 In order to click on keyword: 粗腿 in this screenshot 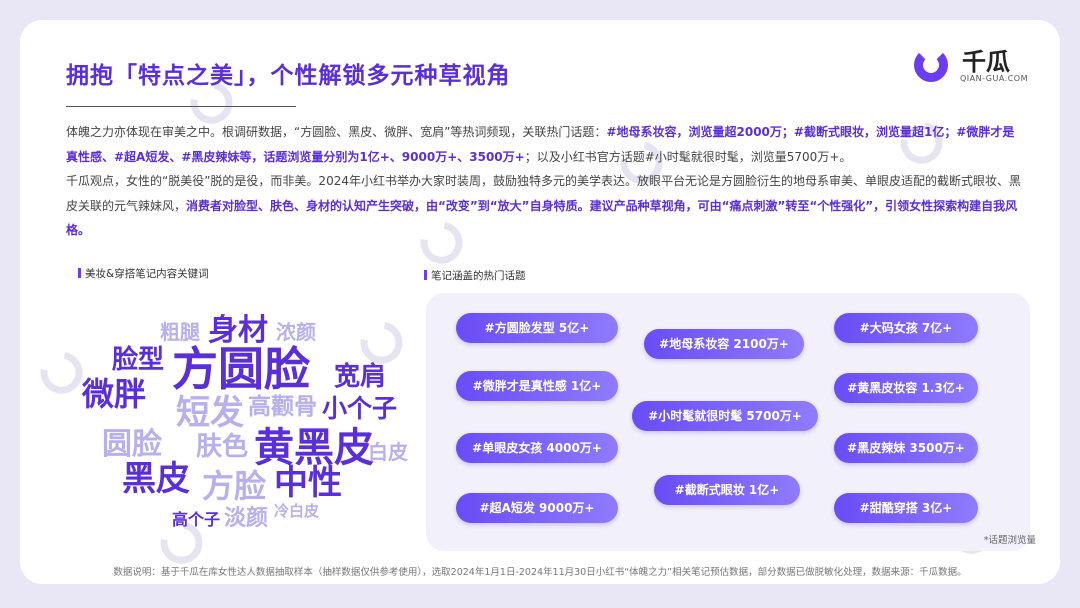, I will do `click(180, 332)`.